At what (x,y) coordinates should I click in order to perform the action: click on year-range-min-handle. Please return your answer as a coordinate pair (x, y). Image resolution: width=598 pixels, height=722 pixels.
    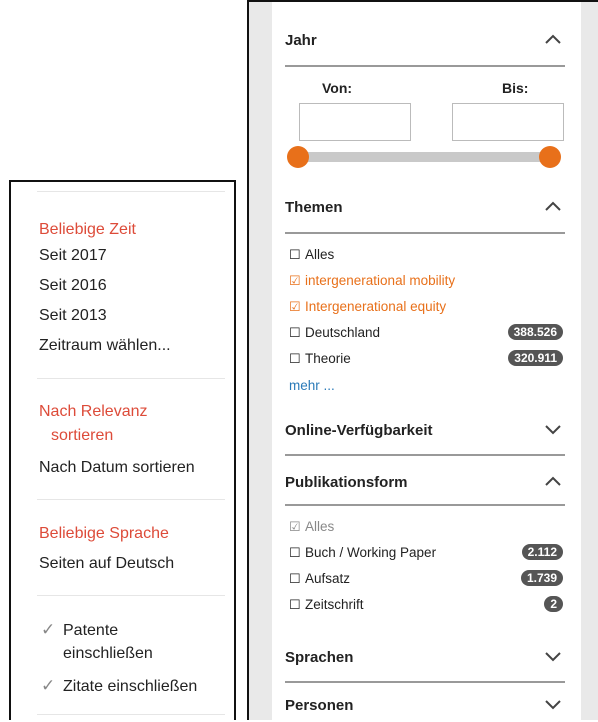
    Looking at the image, I should click on (298, 157).